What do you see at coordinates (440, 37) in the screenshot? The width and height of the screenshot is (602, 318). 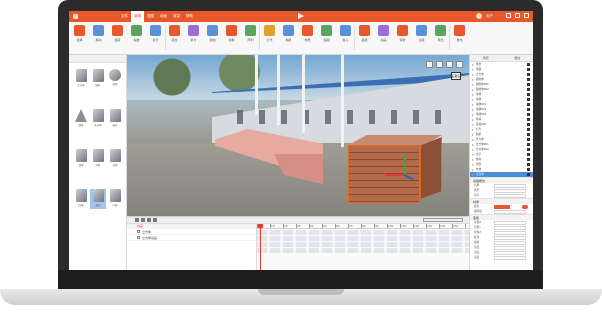 I see `ribbon-tool-button: 导出` at bounding box center [440, 37].